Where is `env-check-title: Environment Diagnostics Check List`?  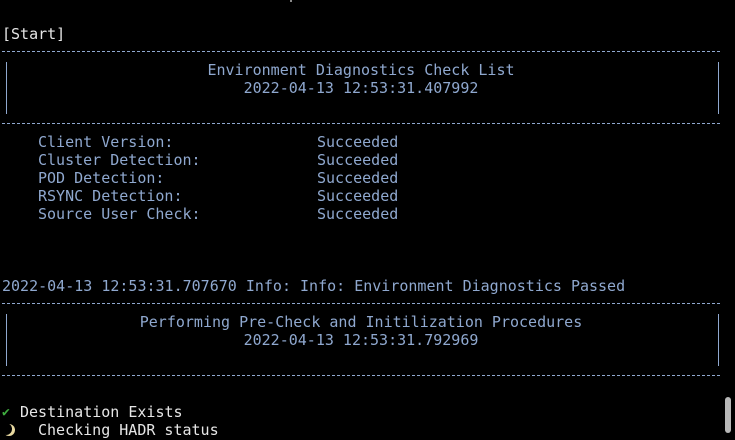
env-check-title: Environment Diagnostics Check List is located at coordinates (361, 70).